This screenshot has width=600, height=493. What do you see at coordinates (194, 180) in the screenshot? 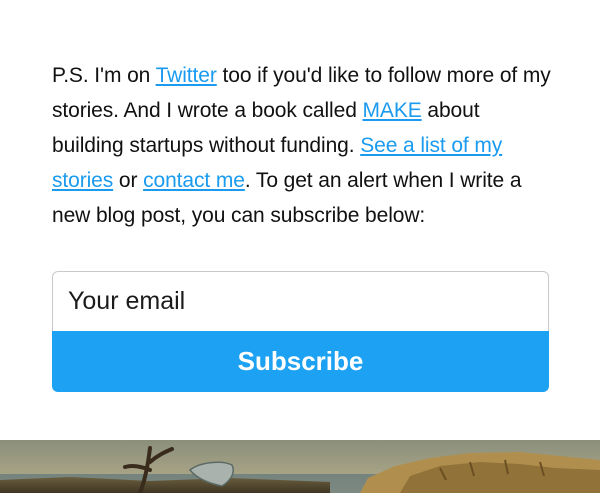
I see `contact-link: contact me` at bounding box center [194, 180].